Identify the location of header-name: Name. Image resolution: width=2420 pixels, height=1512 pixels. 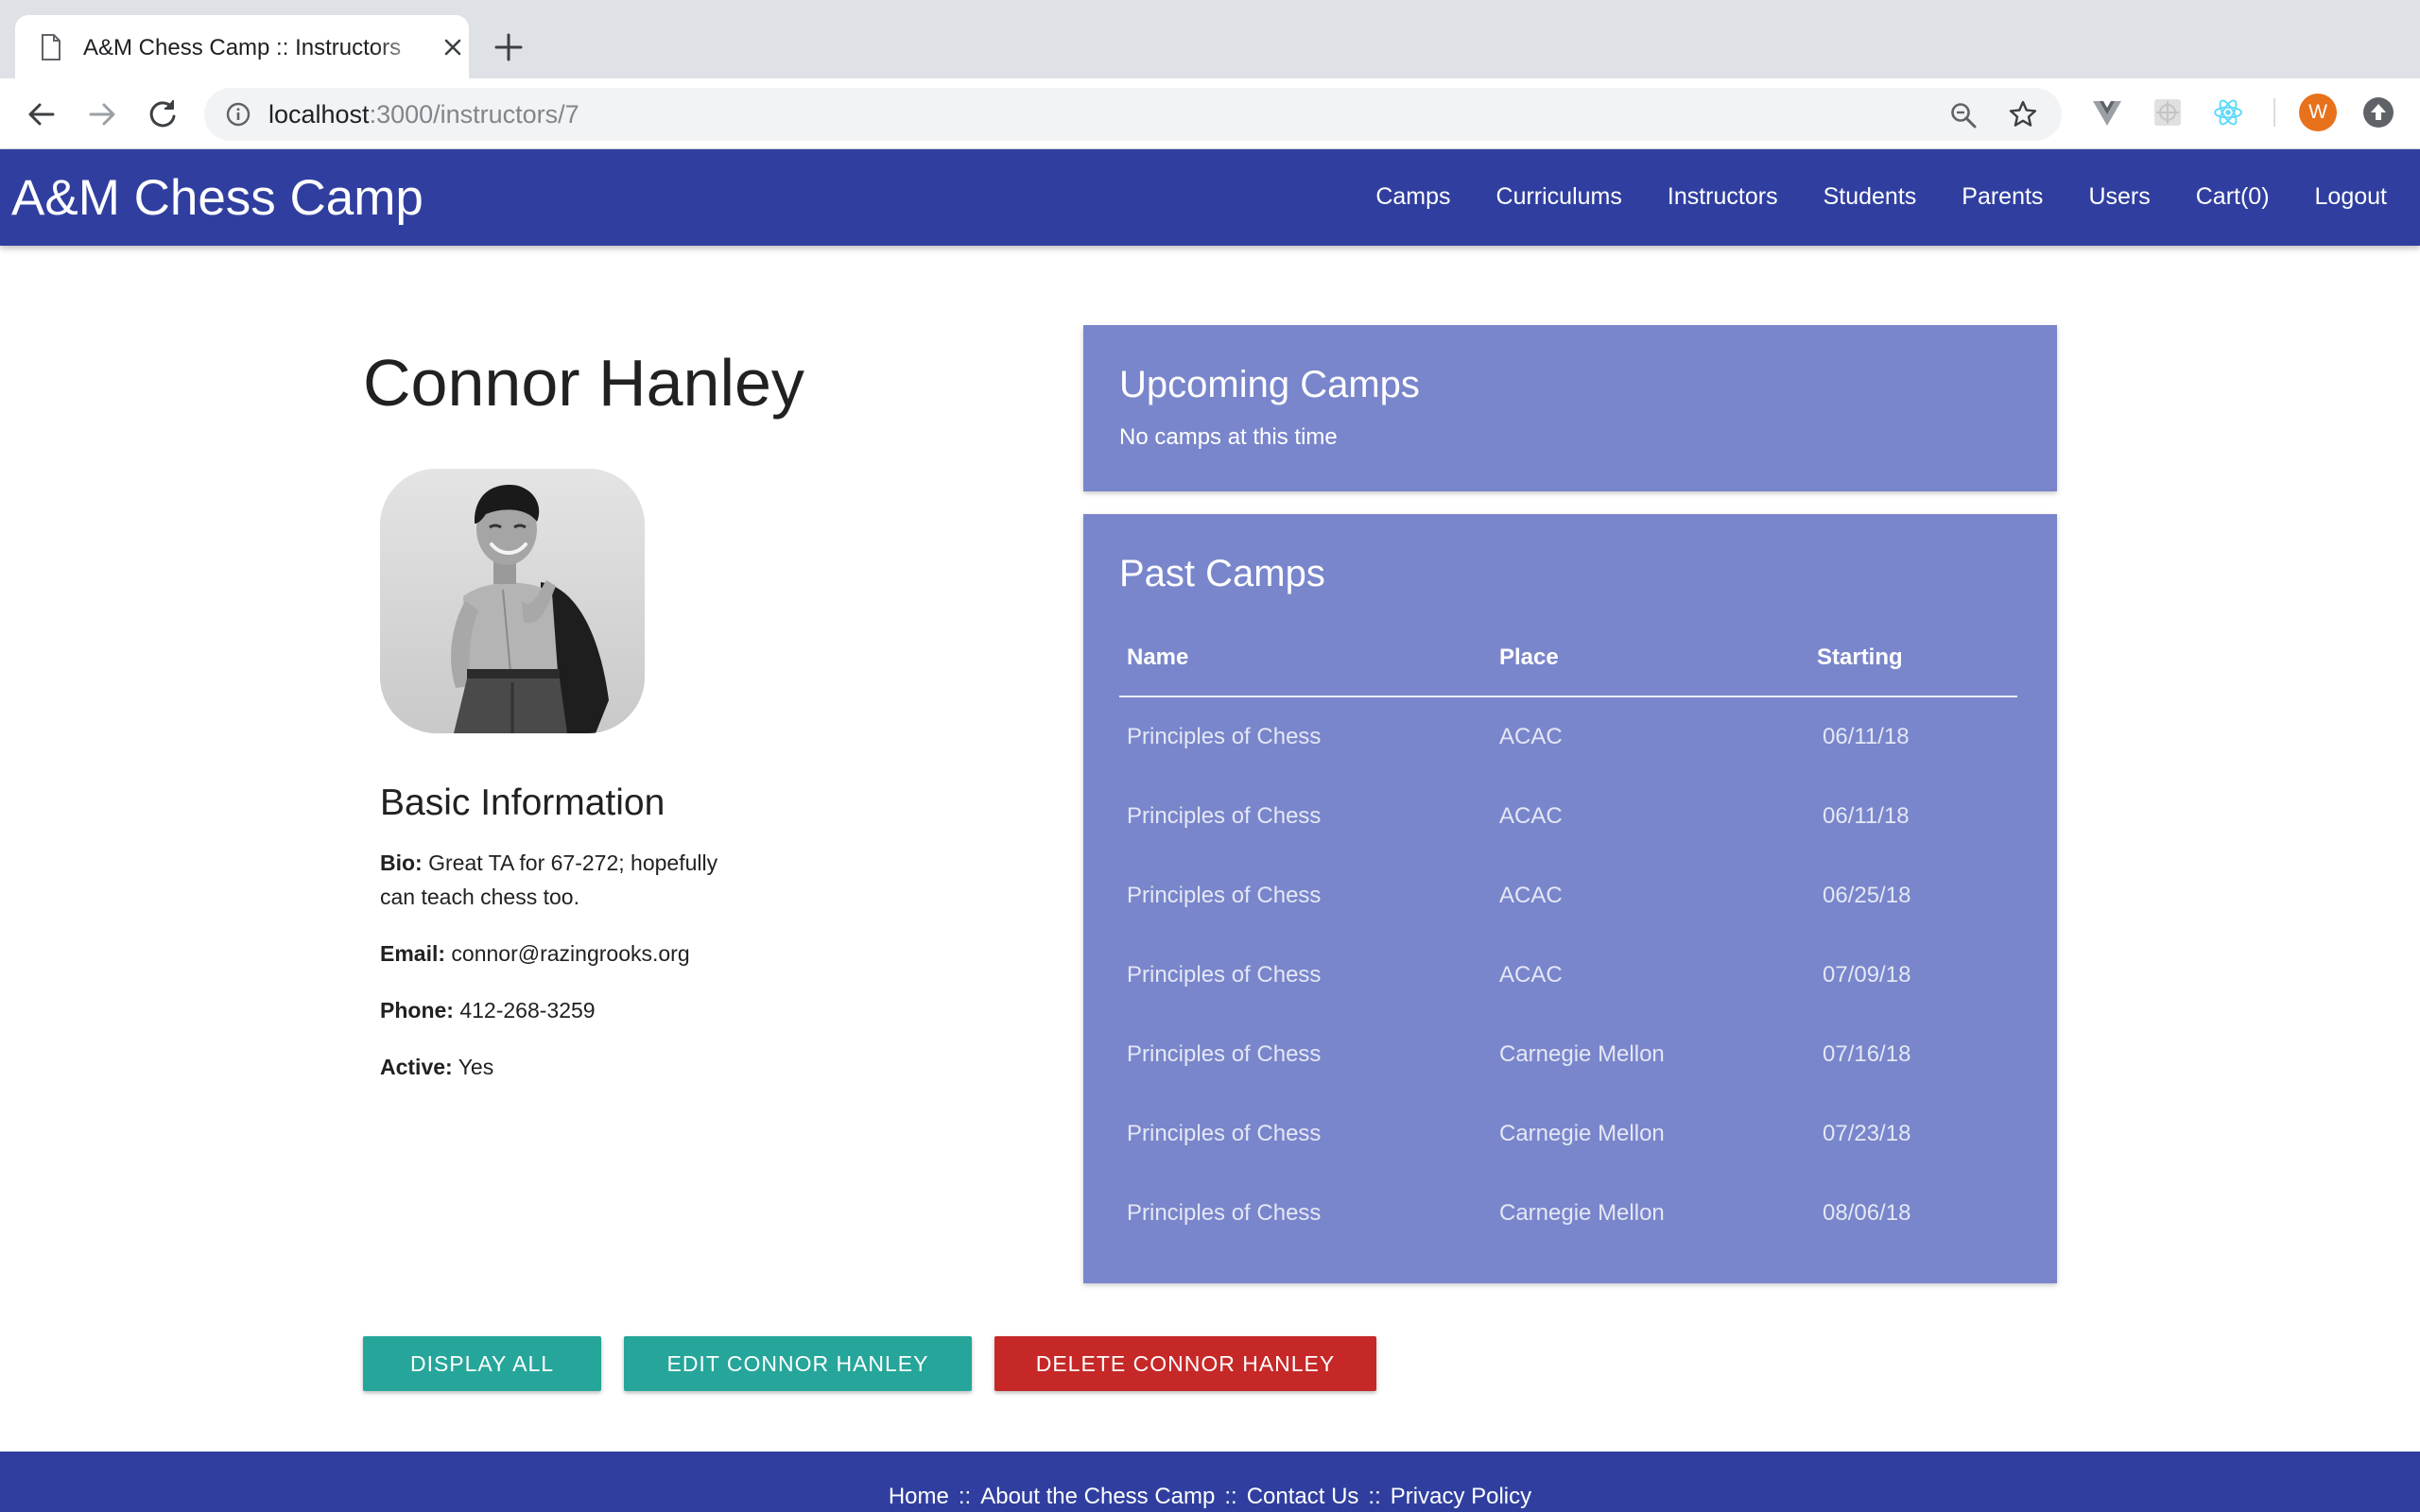
(1158, 657).